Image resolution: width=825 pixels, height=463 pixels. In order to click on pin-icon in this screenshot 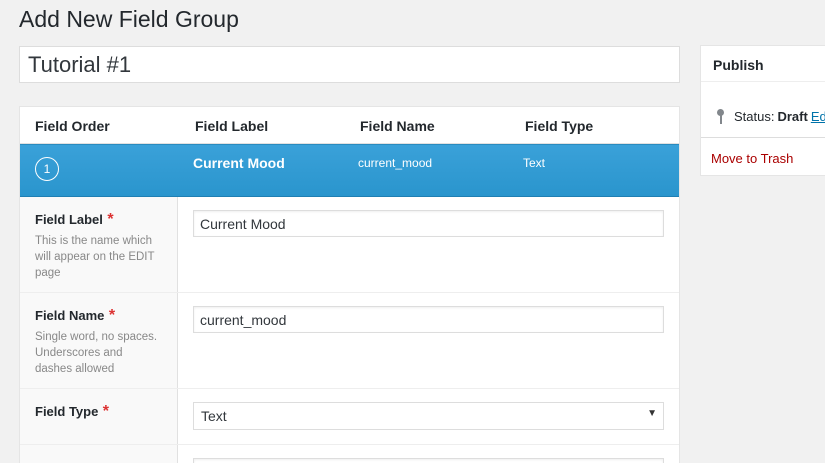, I will do `click(720, 116)`.